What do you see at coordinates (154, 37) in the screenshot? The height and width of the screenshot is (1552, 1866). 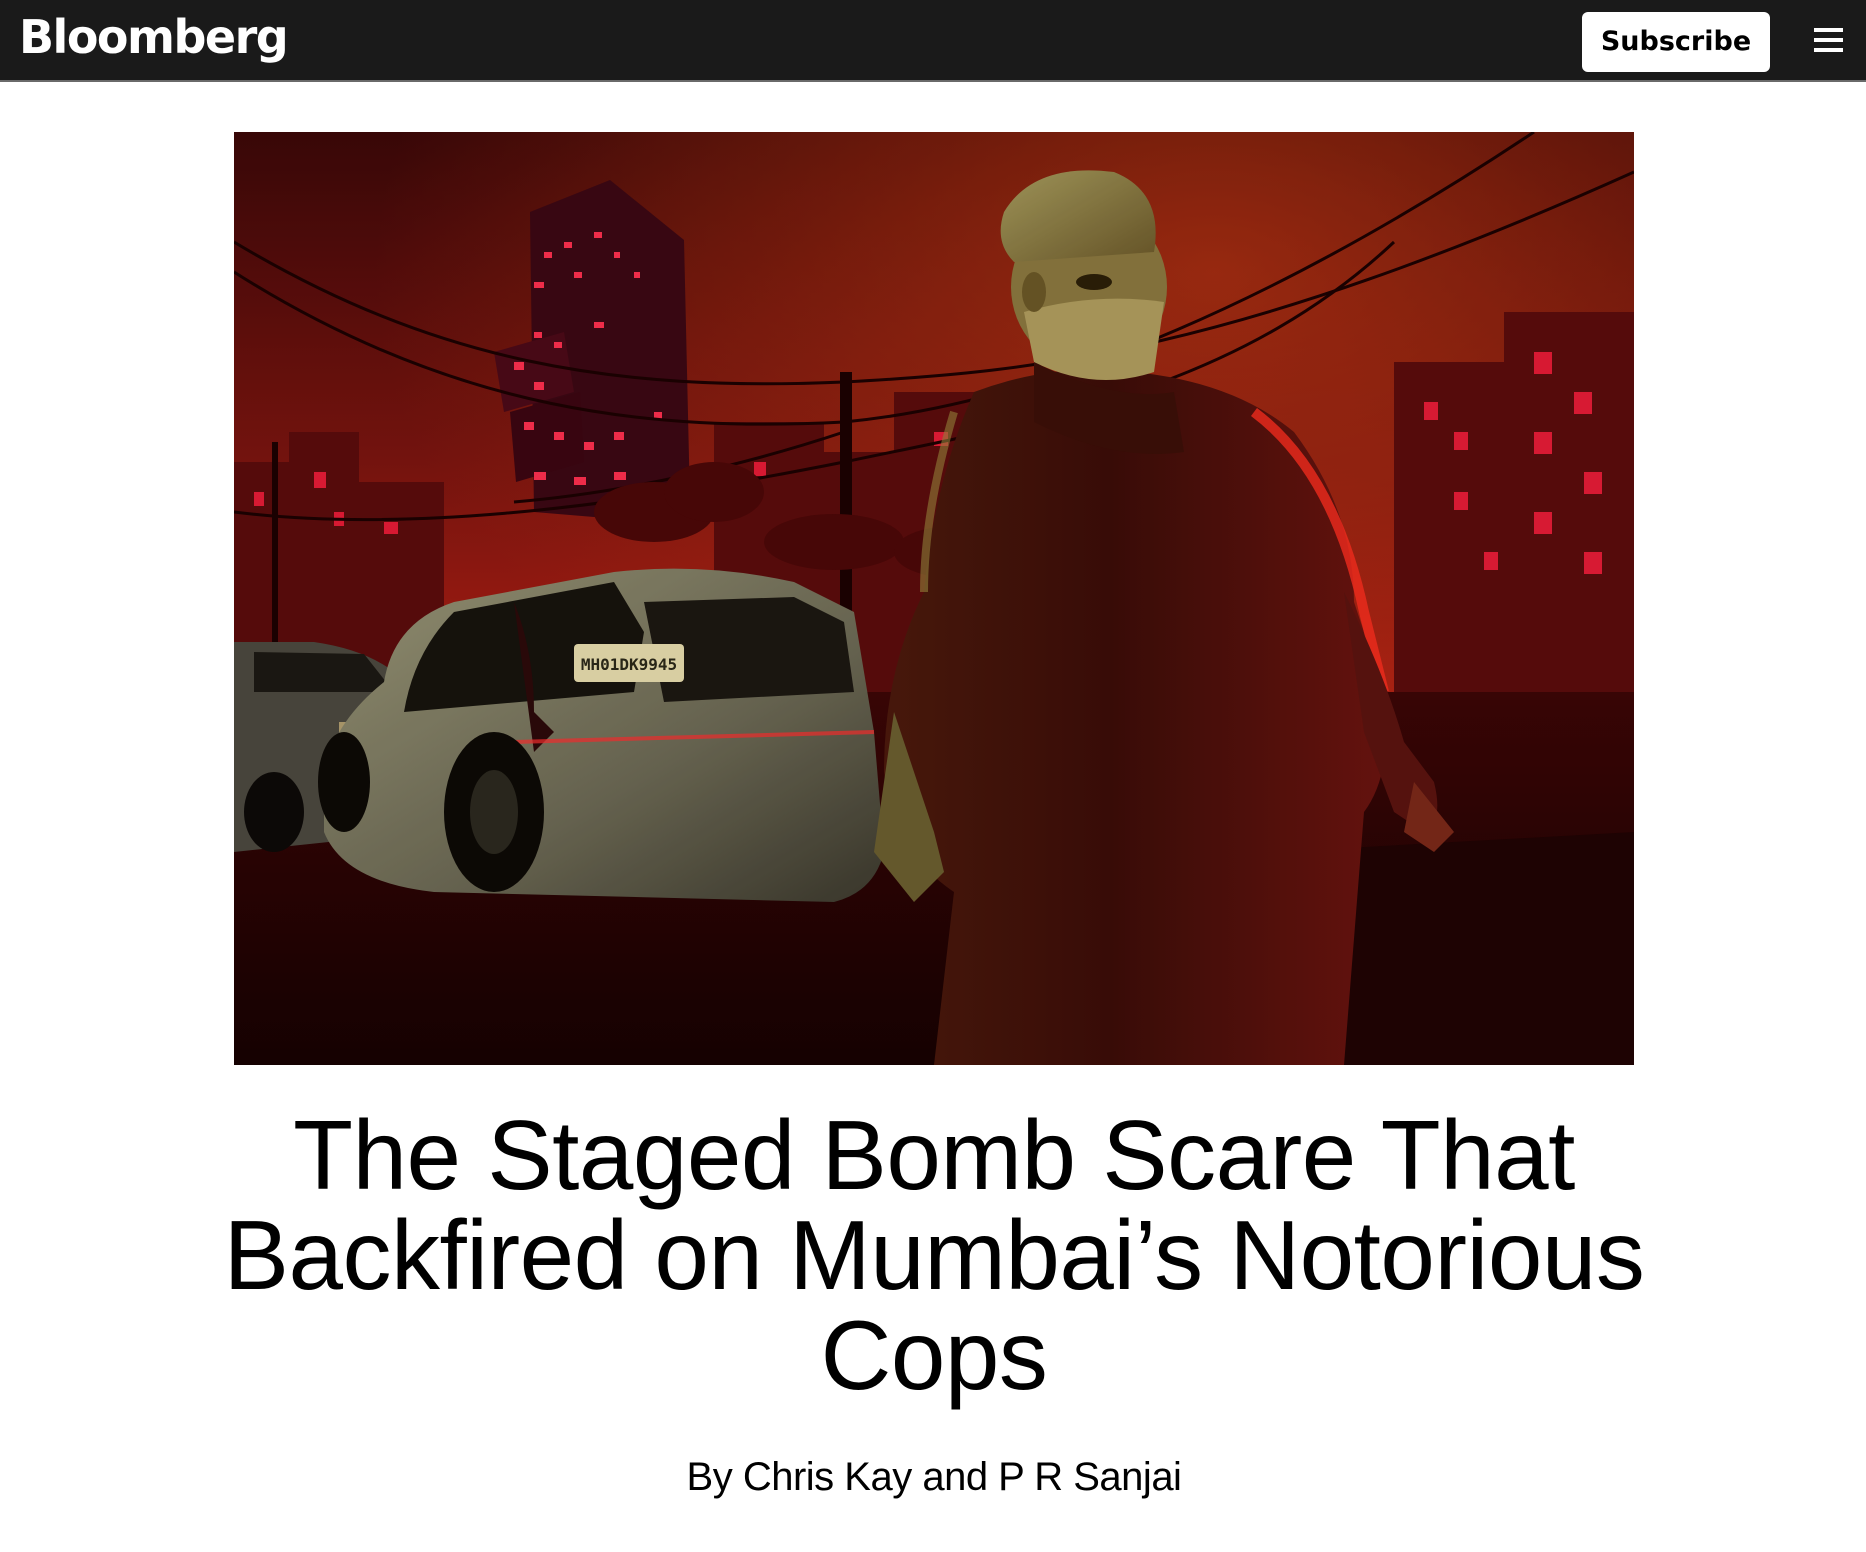 I see `bloomberg-logo: Bloomberg` at bounding box center [154, 37].